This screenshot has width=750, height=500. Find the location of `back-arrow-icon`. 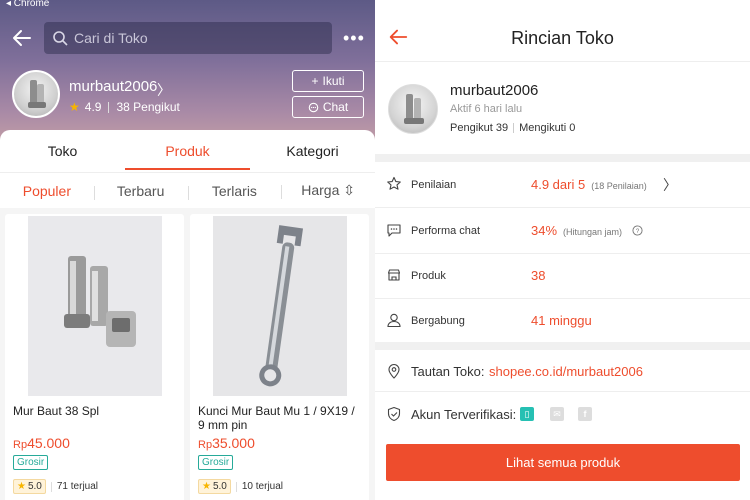

back-arrow-icon is located at coordinates (22, 38).